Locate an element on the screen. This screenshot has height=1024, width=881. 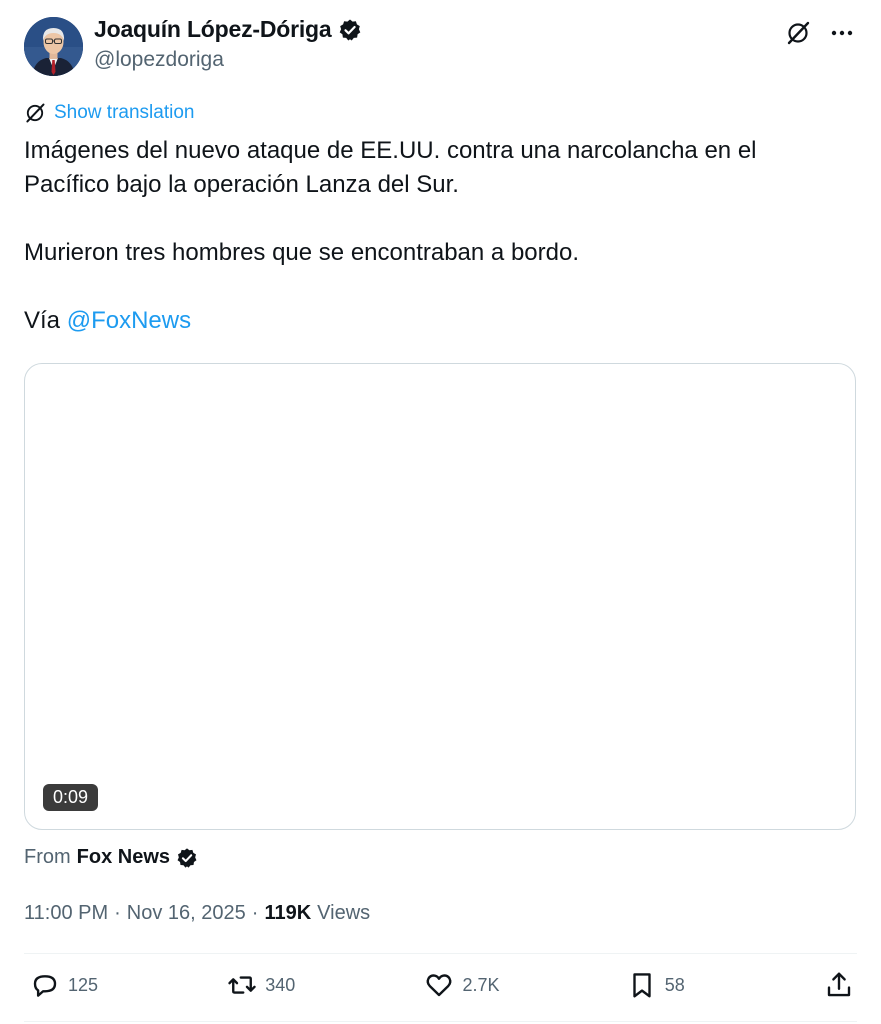
source-verified-badge-icon is located at coordinates (187, 858).